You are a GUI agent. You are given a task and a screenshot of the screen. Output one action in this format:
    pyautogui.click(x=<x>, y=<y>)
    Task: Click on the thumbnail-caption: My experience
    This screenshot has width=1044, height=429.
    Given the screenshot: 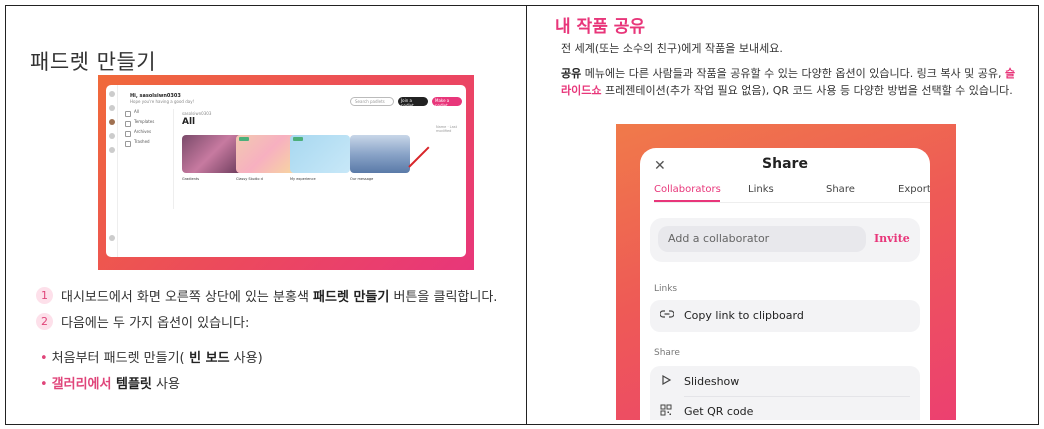 What is the action you would take?
    pyautogui.click(x=303, y=179)
    